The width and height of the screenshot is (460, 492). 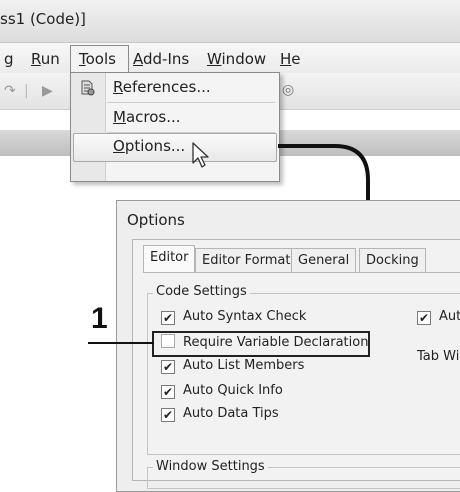 I want to click on references-icon, so click(x=88, y=88).